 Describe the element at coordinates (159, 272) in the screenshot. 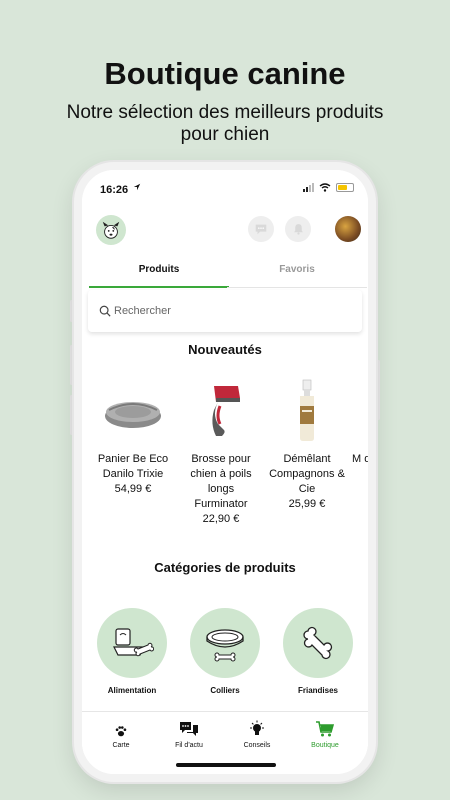

I see `tab-produits: Produits` at that location.